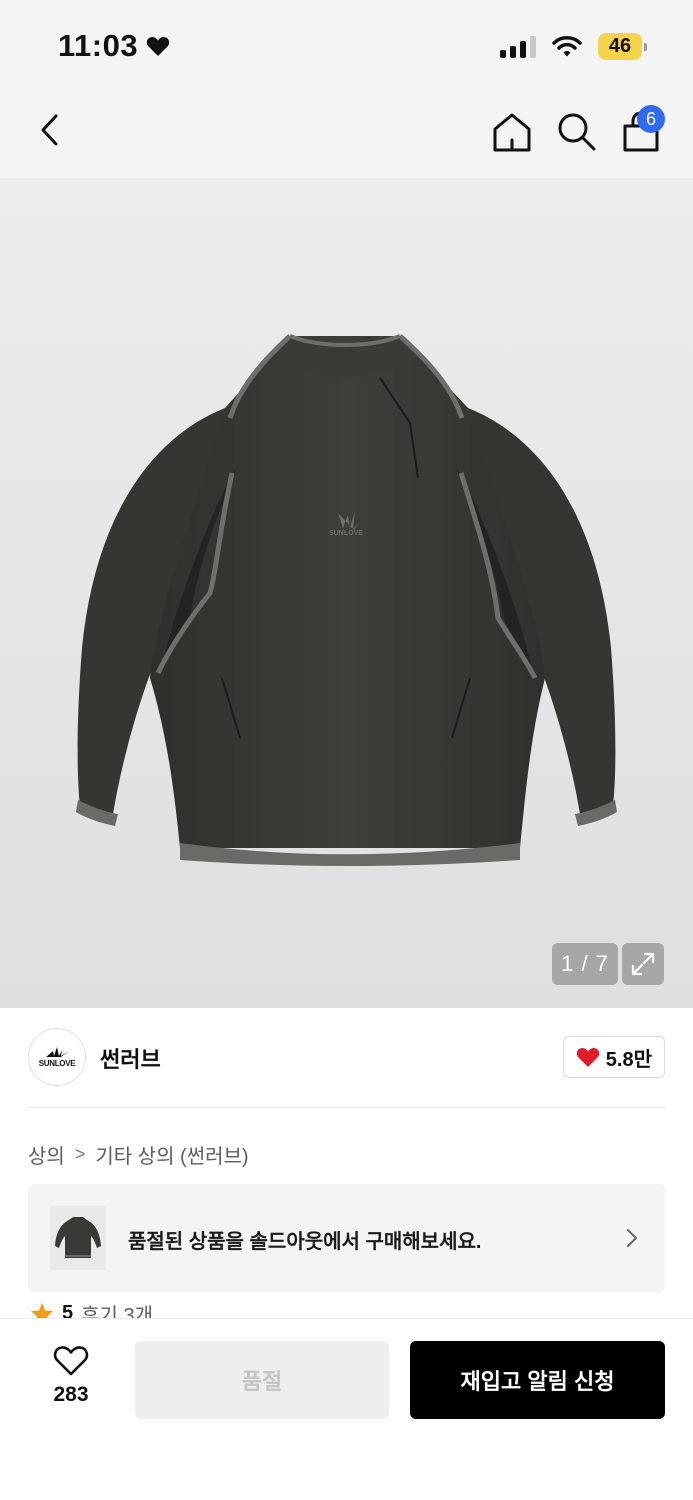 This screenshot has width=693, height=1500. Describe the element at coordinates (71, 1394) in the screenshot. I see `wishlist-count: 283` at that location.